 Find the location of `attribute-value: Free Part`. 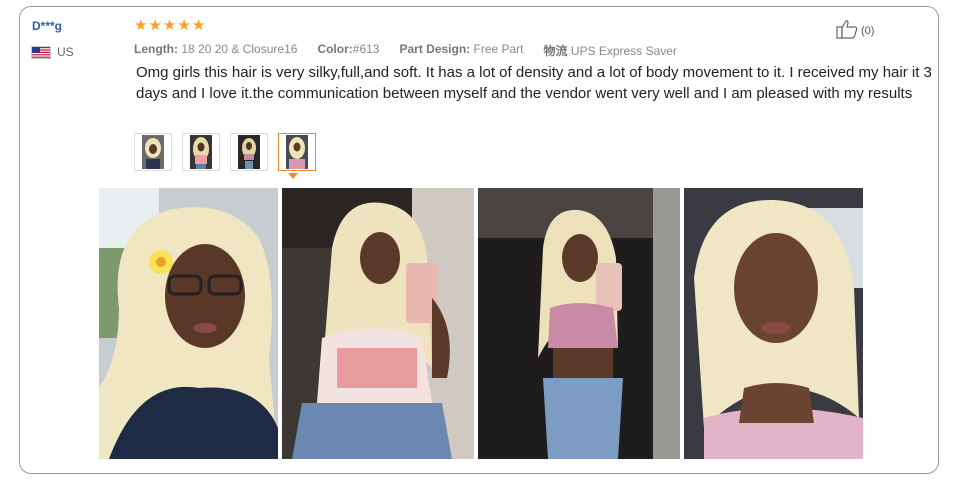

attribute-value: Free Part is located at coordinates (498, 49).